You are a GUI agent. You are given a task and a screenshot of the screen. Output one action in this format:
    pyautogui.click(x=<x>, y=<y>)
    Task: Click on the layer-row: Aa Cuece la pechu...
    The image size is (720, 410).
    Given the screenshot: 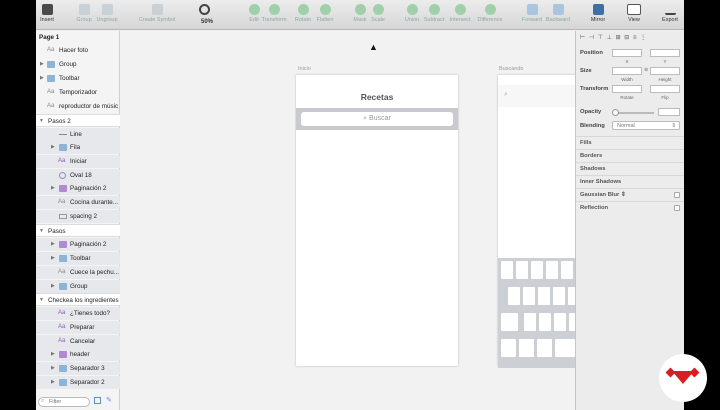 What is the action you would take?
    pyautogui.click(x=78, y=272)
    